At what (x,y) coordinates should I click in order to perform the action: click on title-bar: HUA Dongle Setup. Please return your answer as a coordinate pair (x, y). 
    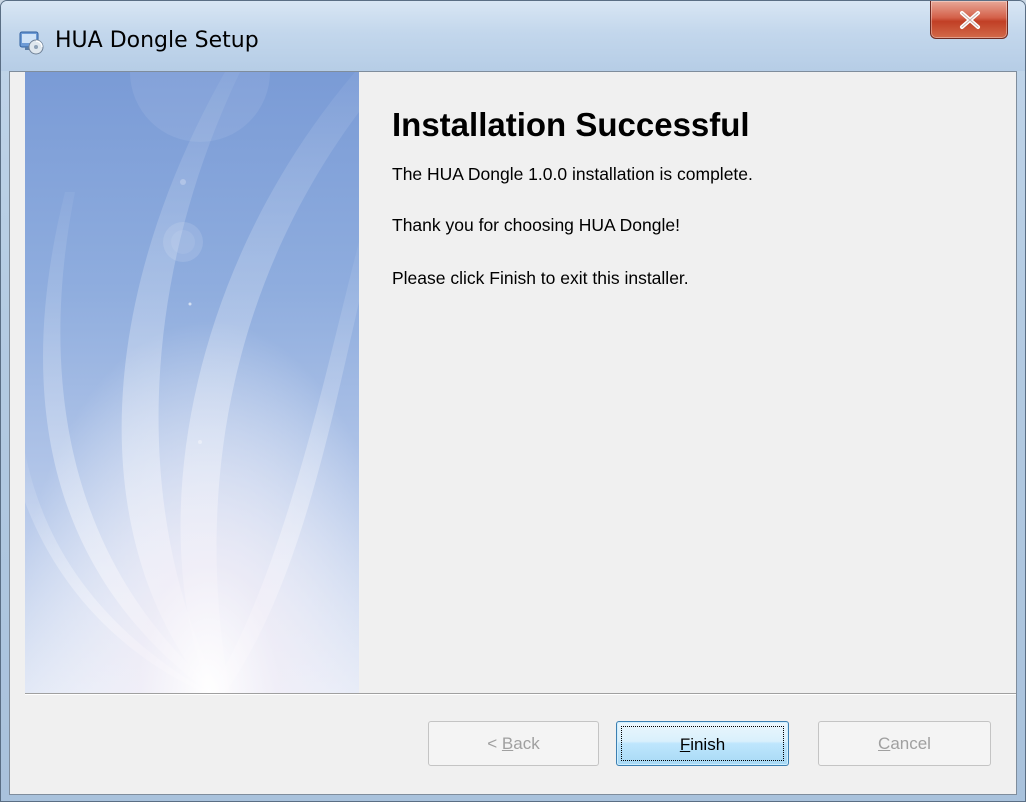
    Looking at the image, I should click on (513, 36).